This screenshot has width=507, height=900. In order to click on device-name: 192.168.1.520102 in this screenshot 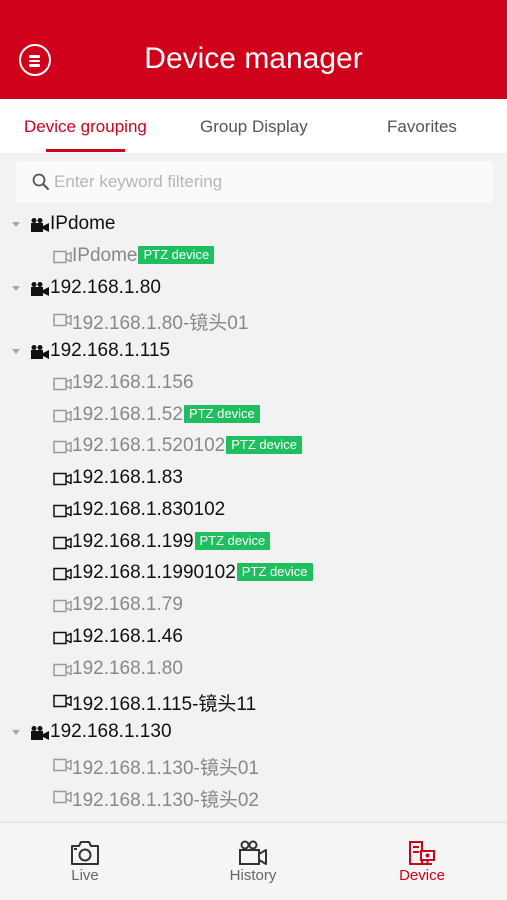, I will do `click(149, 445)`.